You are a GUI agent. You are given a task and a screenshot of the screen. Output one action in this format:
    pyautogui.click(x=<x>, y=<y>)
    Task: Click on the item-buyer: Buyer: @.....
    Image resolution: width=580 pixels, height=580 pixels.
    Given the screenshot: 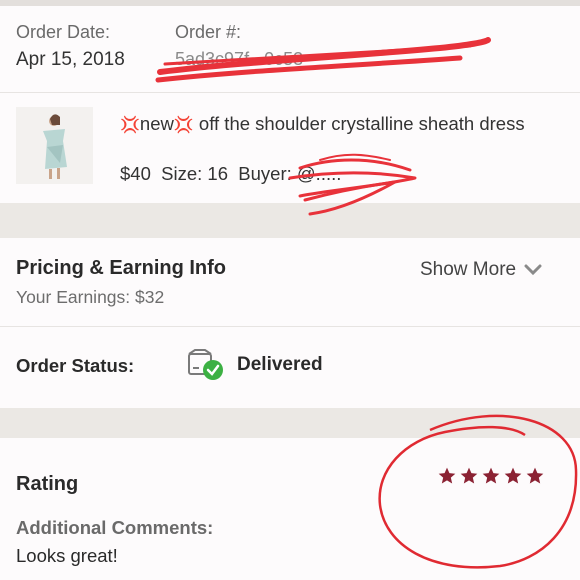 What is the action you would take?
    pyautogui.click(x=289, y=173)
    